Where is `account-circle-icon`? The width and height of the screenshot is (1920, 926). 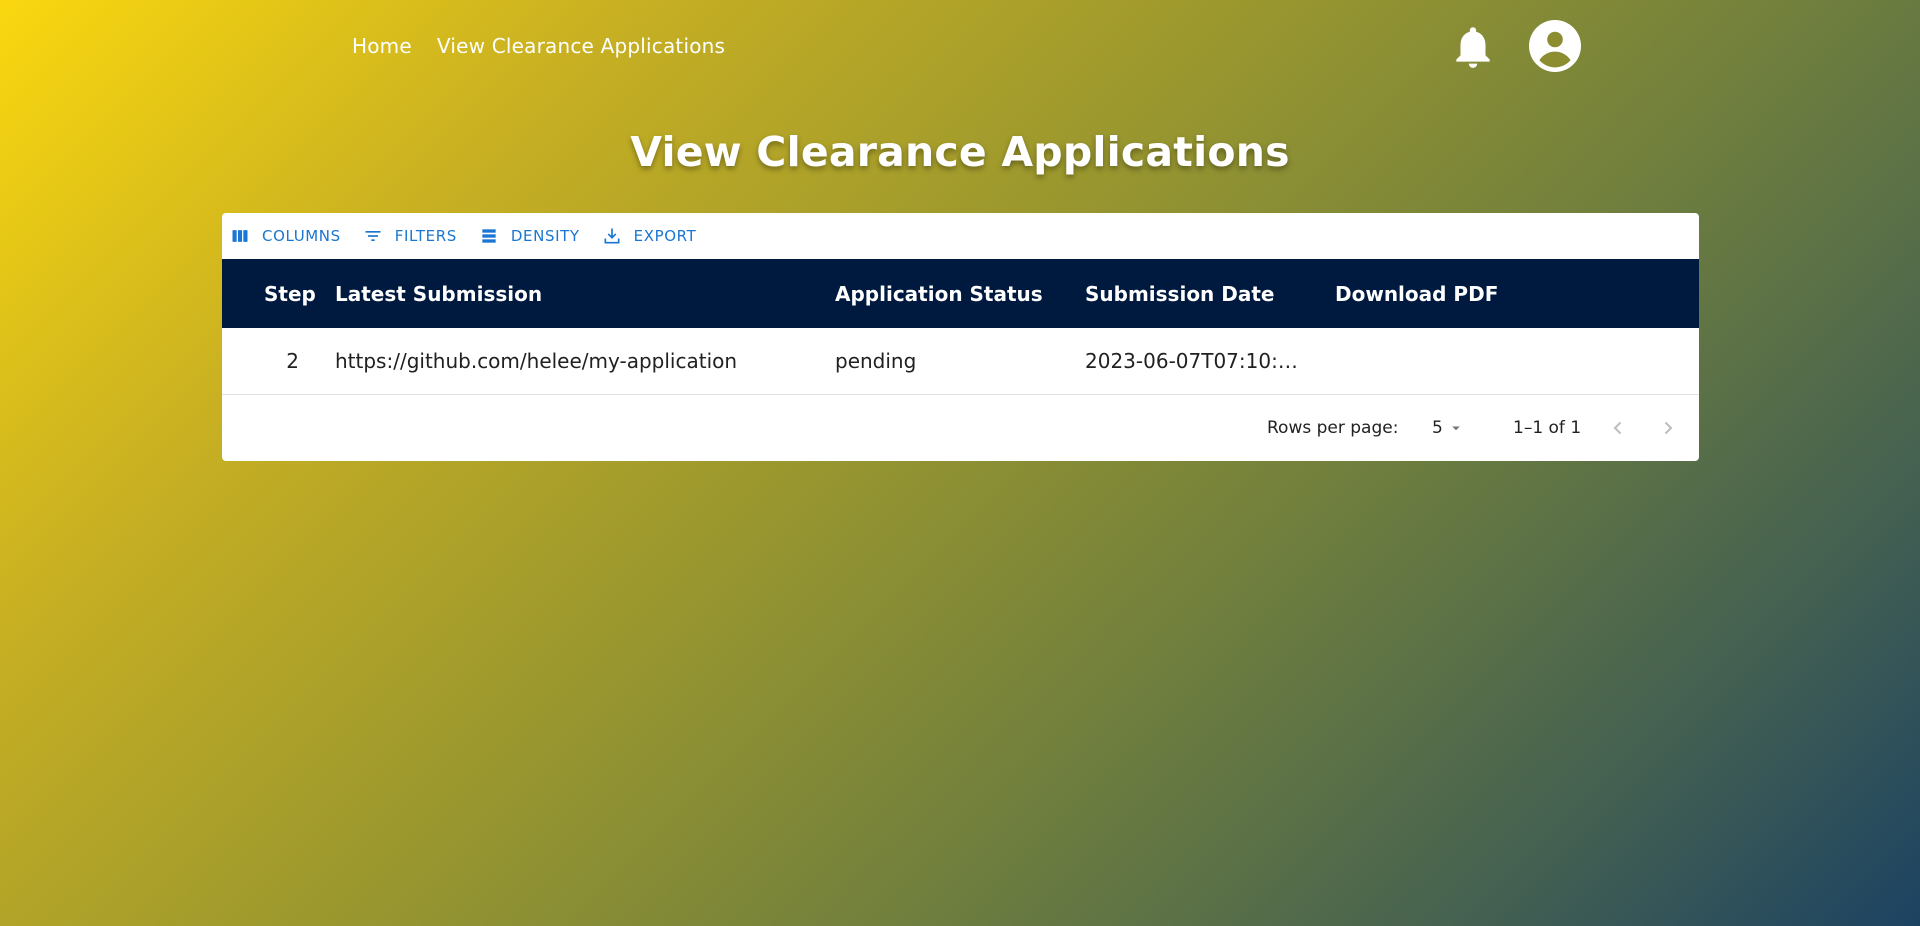
account-circle-icon is located at coordinates (1555, 46).